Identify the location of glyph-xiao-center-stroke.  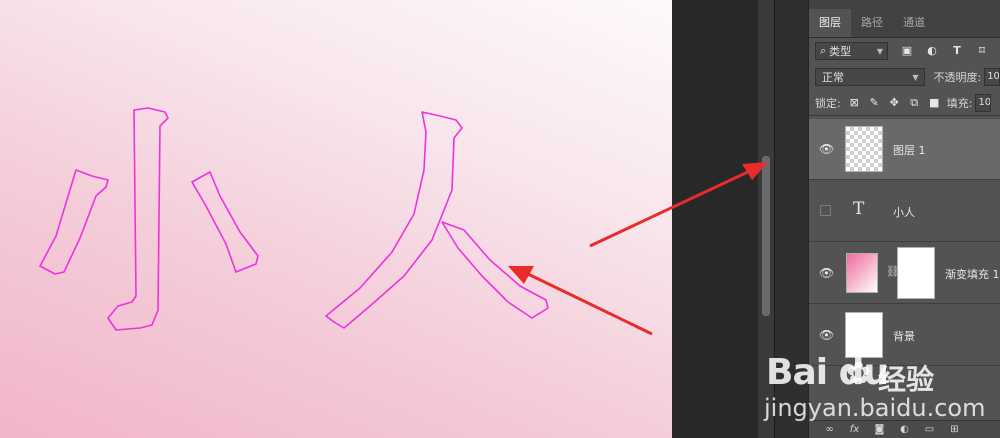
(138, 219).